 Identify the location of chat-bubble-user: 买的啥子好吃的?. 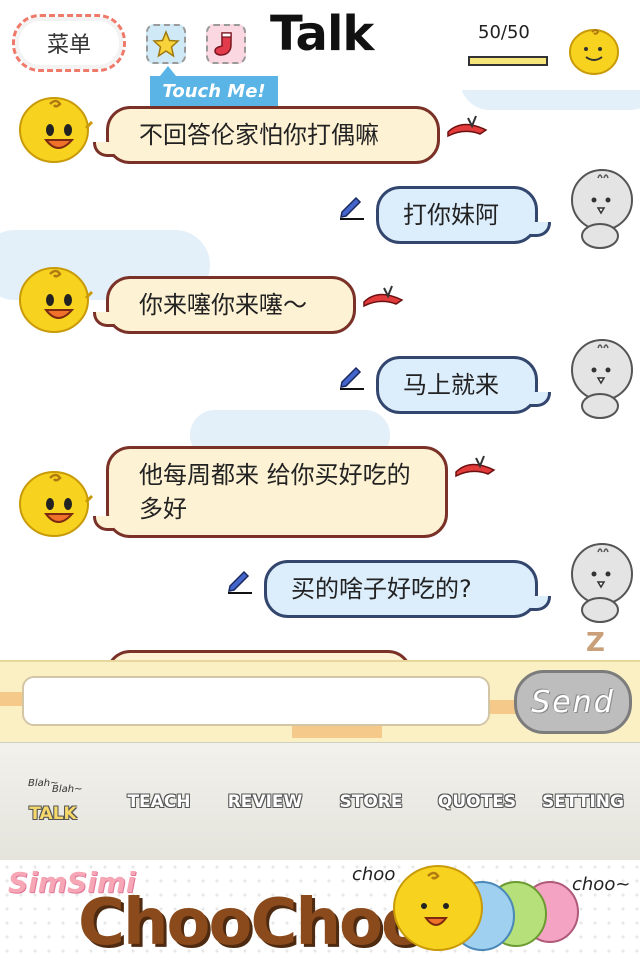
(407, 589).